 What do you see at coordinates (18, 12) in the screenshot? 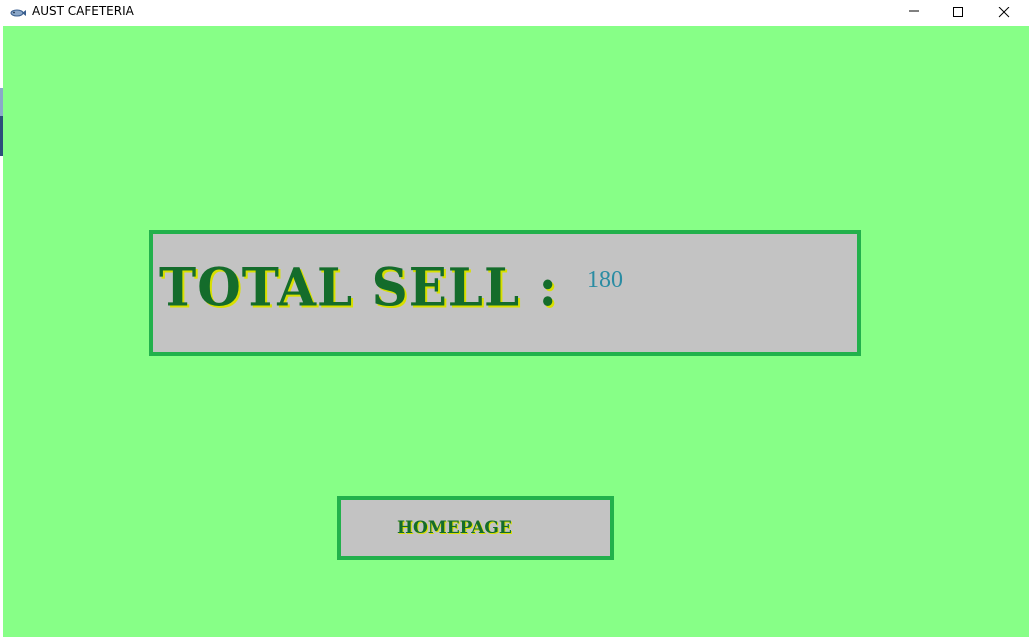
I see `fish-icon` at bounding box center [18, 12].